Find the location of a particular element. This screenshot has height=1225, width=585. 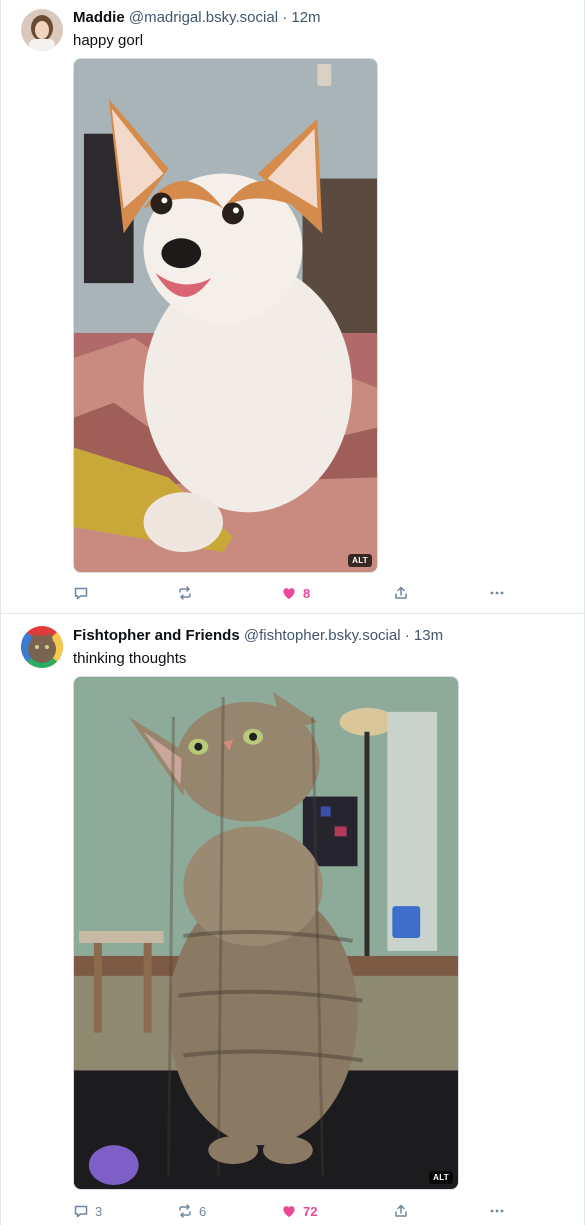

author-name: Fishtopher and Friends is located at coordinates (156, 635).